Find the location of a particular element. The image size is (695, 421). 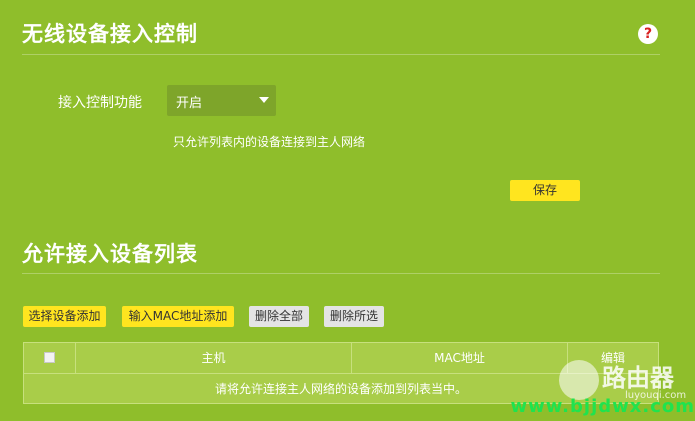

mac-add-button: 输入MAC地址添加 is located at coordinates (178, 316).